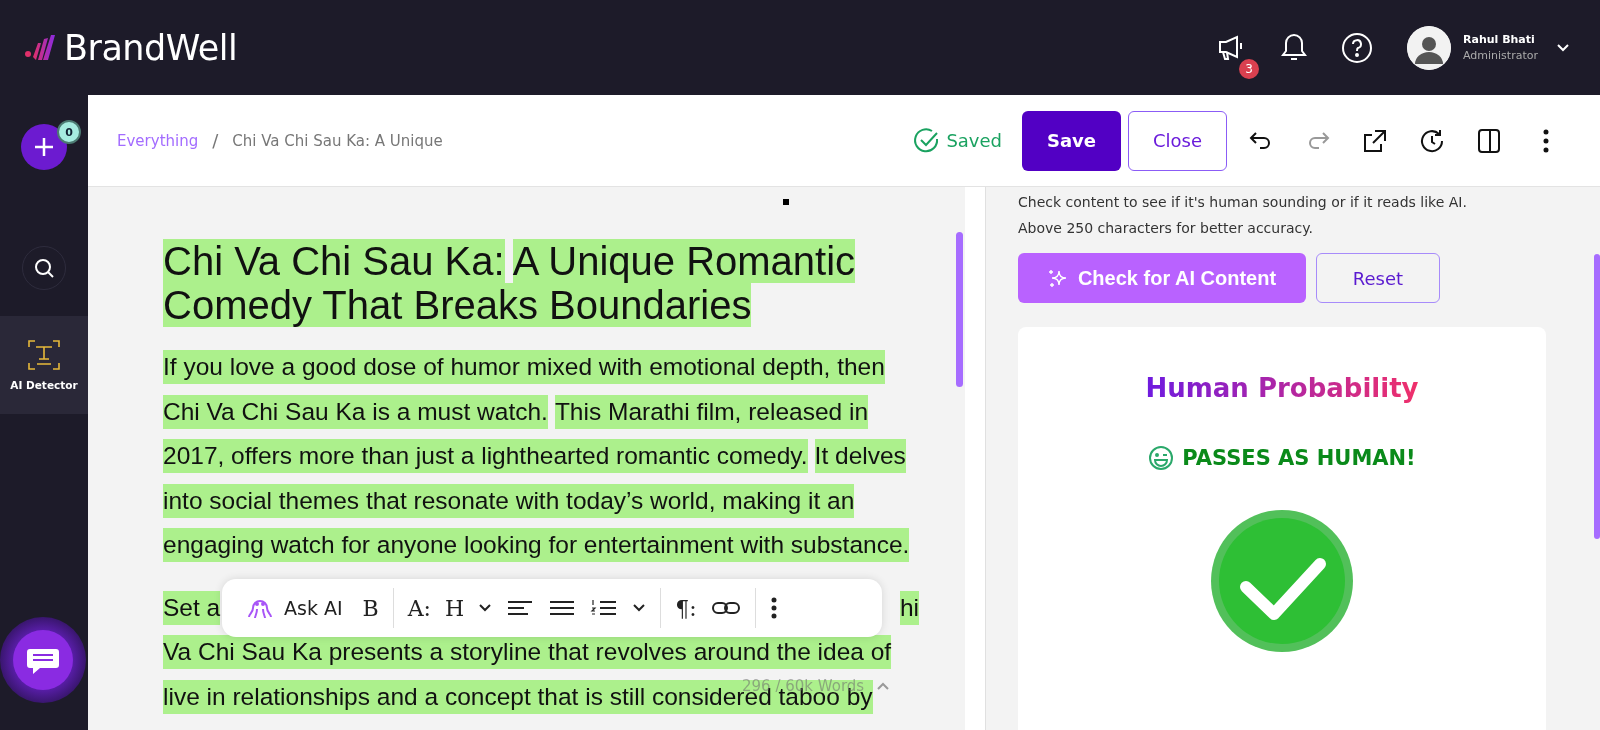  Describe the element at coordinates (536, 545) in the screenshot. I see `highlighted-sentence: engaging watch for anyone looking for entertainment with substance.` at that location.